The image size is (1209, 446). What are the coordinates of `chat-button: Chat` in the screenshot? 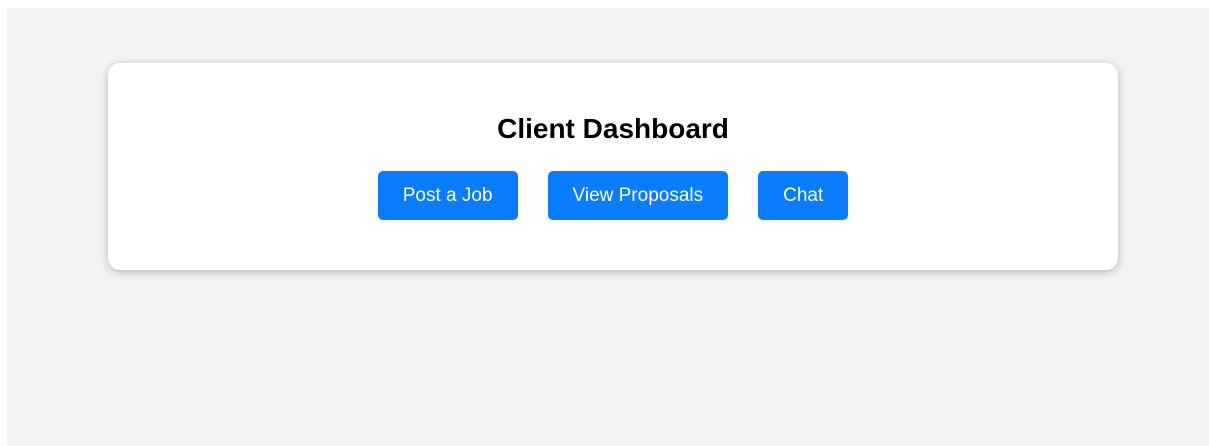 It's located at (803, 195).